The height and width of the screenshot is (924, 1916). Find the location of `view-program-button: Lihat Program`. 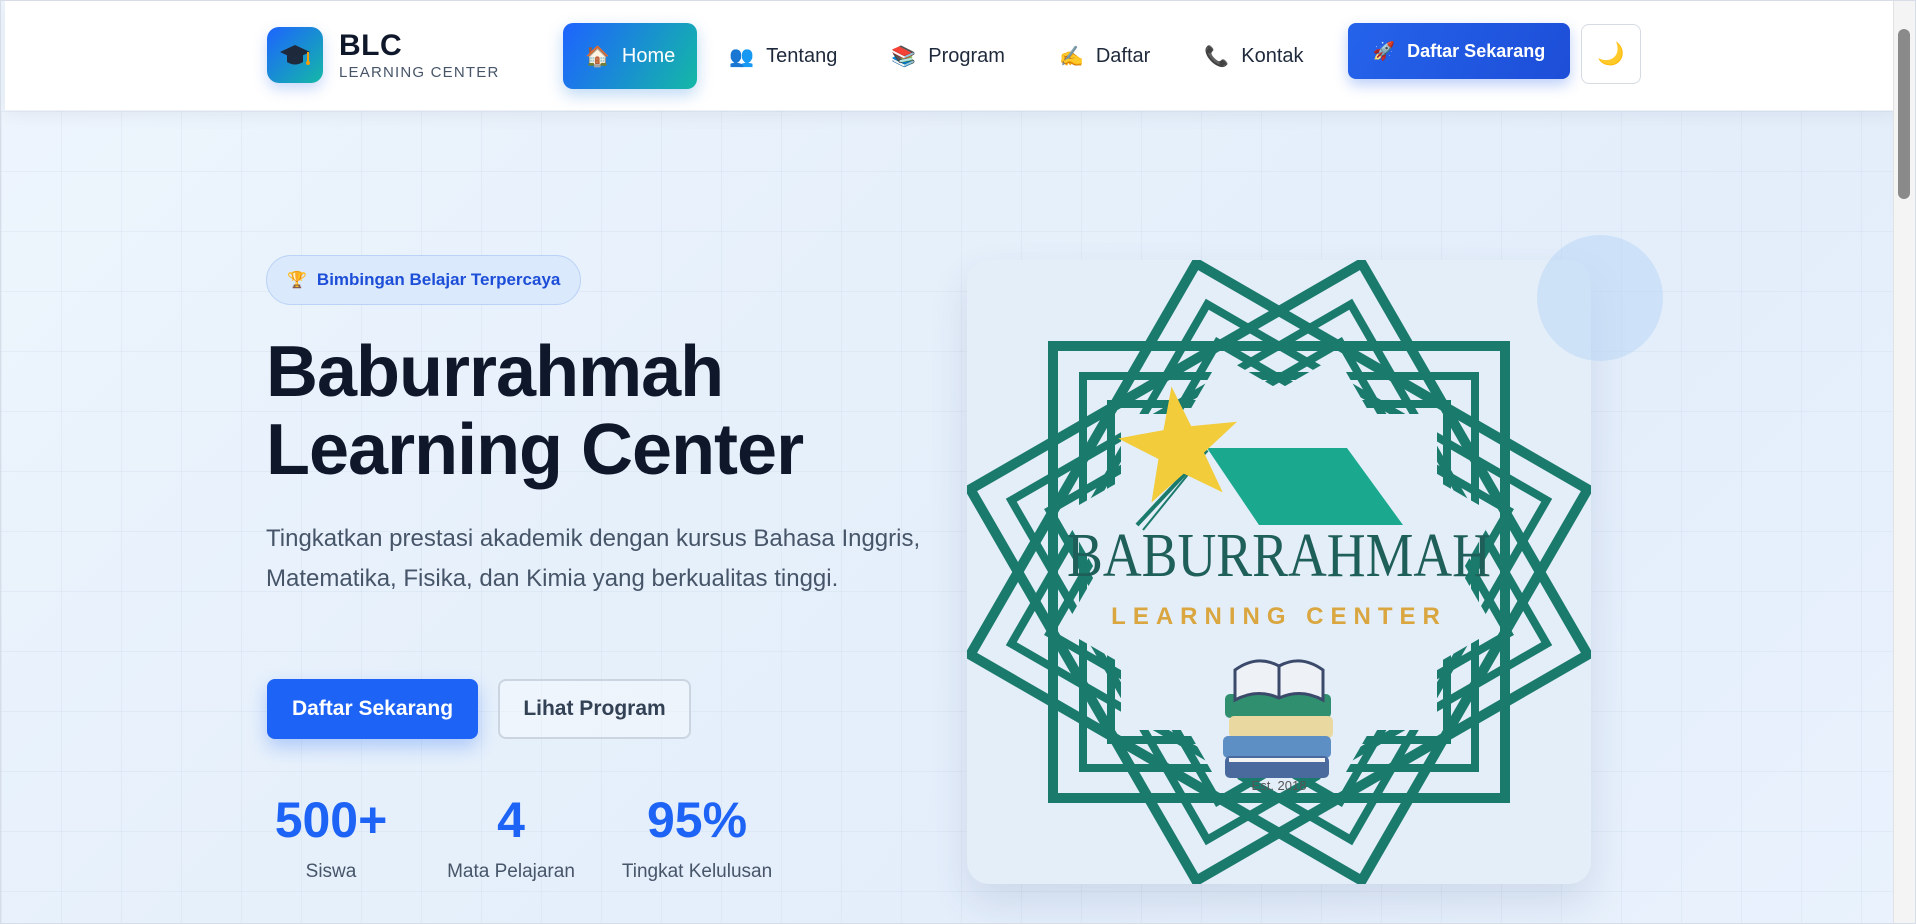

view-program-button: Lihat Program is located at coordinates (594, 709).